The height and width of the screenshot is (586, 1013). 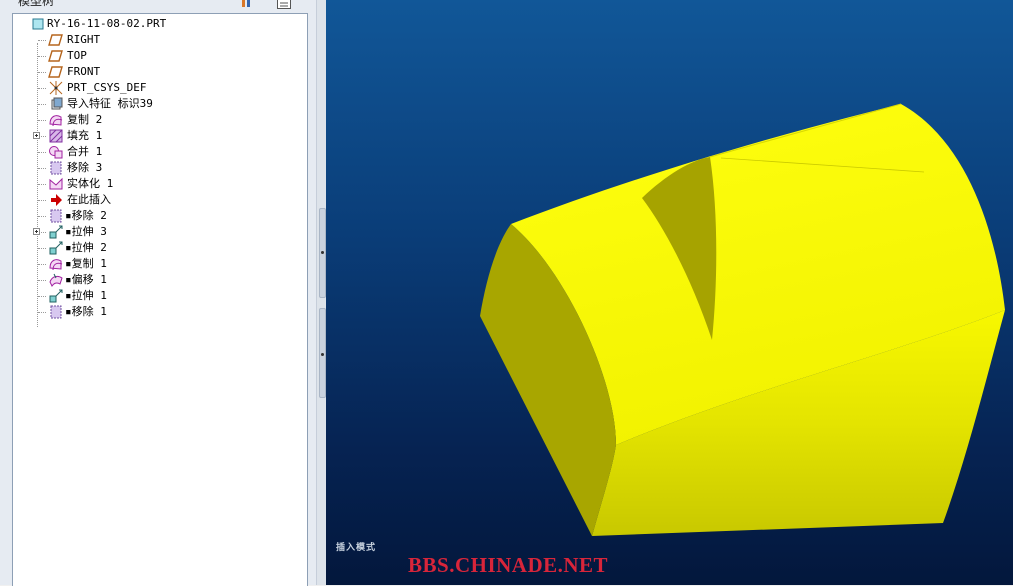 What do you see at coordinates (56, 136) in the screenshot?
I see `fill-icon` at bounding box center [56, 136].